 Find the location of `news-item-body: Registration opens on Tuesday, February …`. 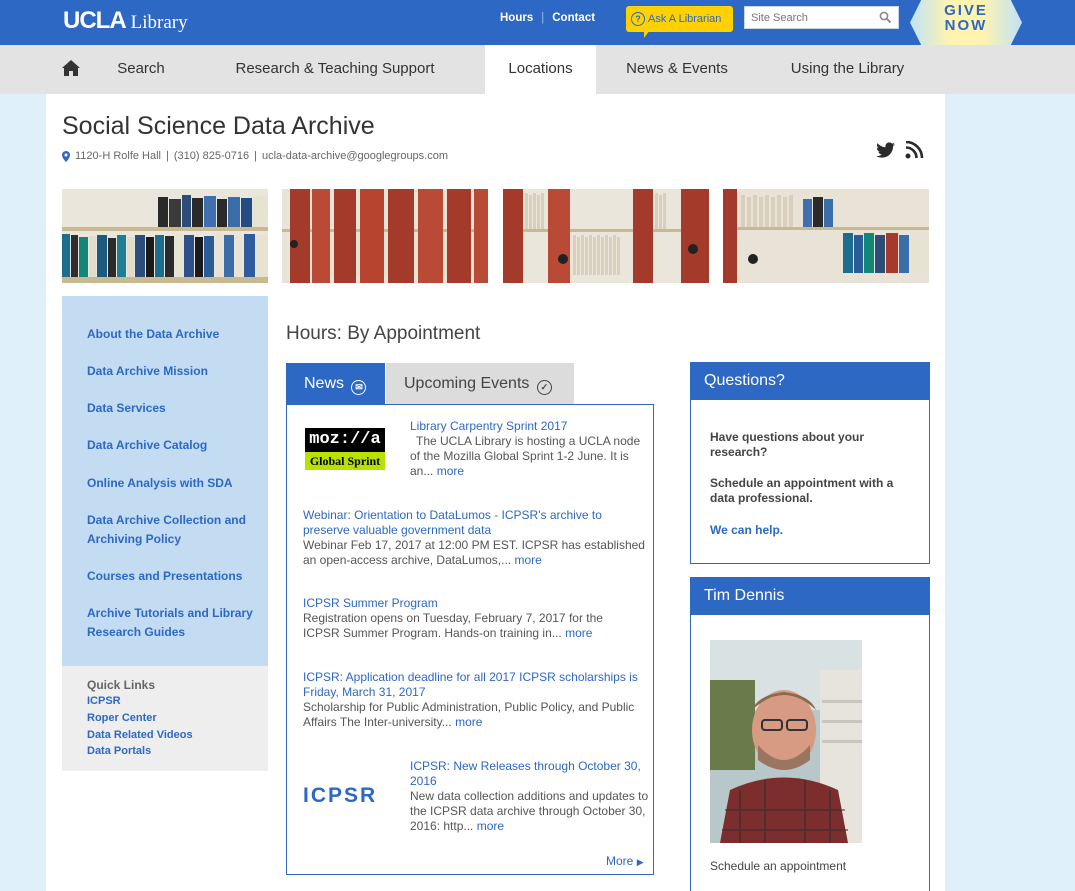

news-item-body: Registration opens on Tuesday, February … is located at coordinates (468, 626).